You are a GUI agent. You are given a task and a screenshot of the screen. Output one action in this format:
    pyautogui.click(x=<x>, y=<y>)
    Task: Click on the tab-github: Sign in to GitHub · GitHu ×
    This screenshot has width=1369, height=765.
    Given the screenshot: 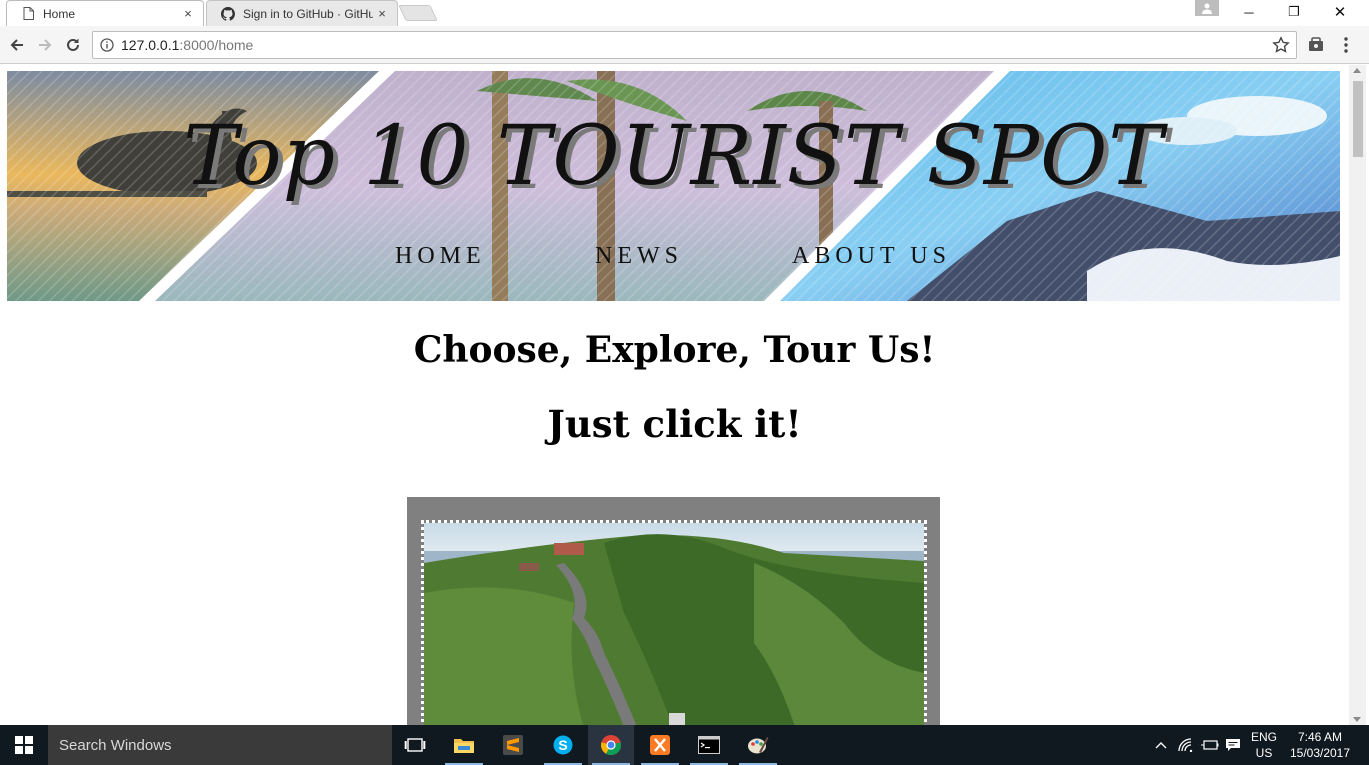 What is the action you would take?
    pyautogui.click(x=302, y=13)
    